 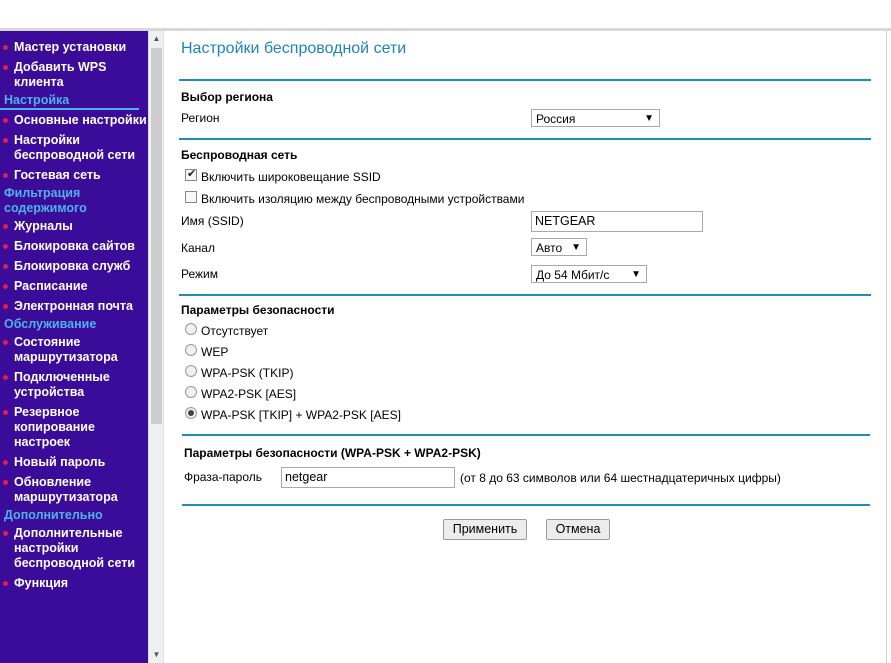 I want to click on security-radio-wpa-wpa2-mixed, so click(x=191, y=413).